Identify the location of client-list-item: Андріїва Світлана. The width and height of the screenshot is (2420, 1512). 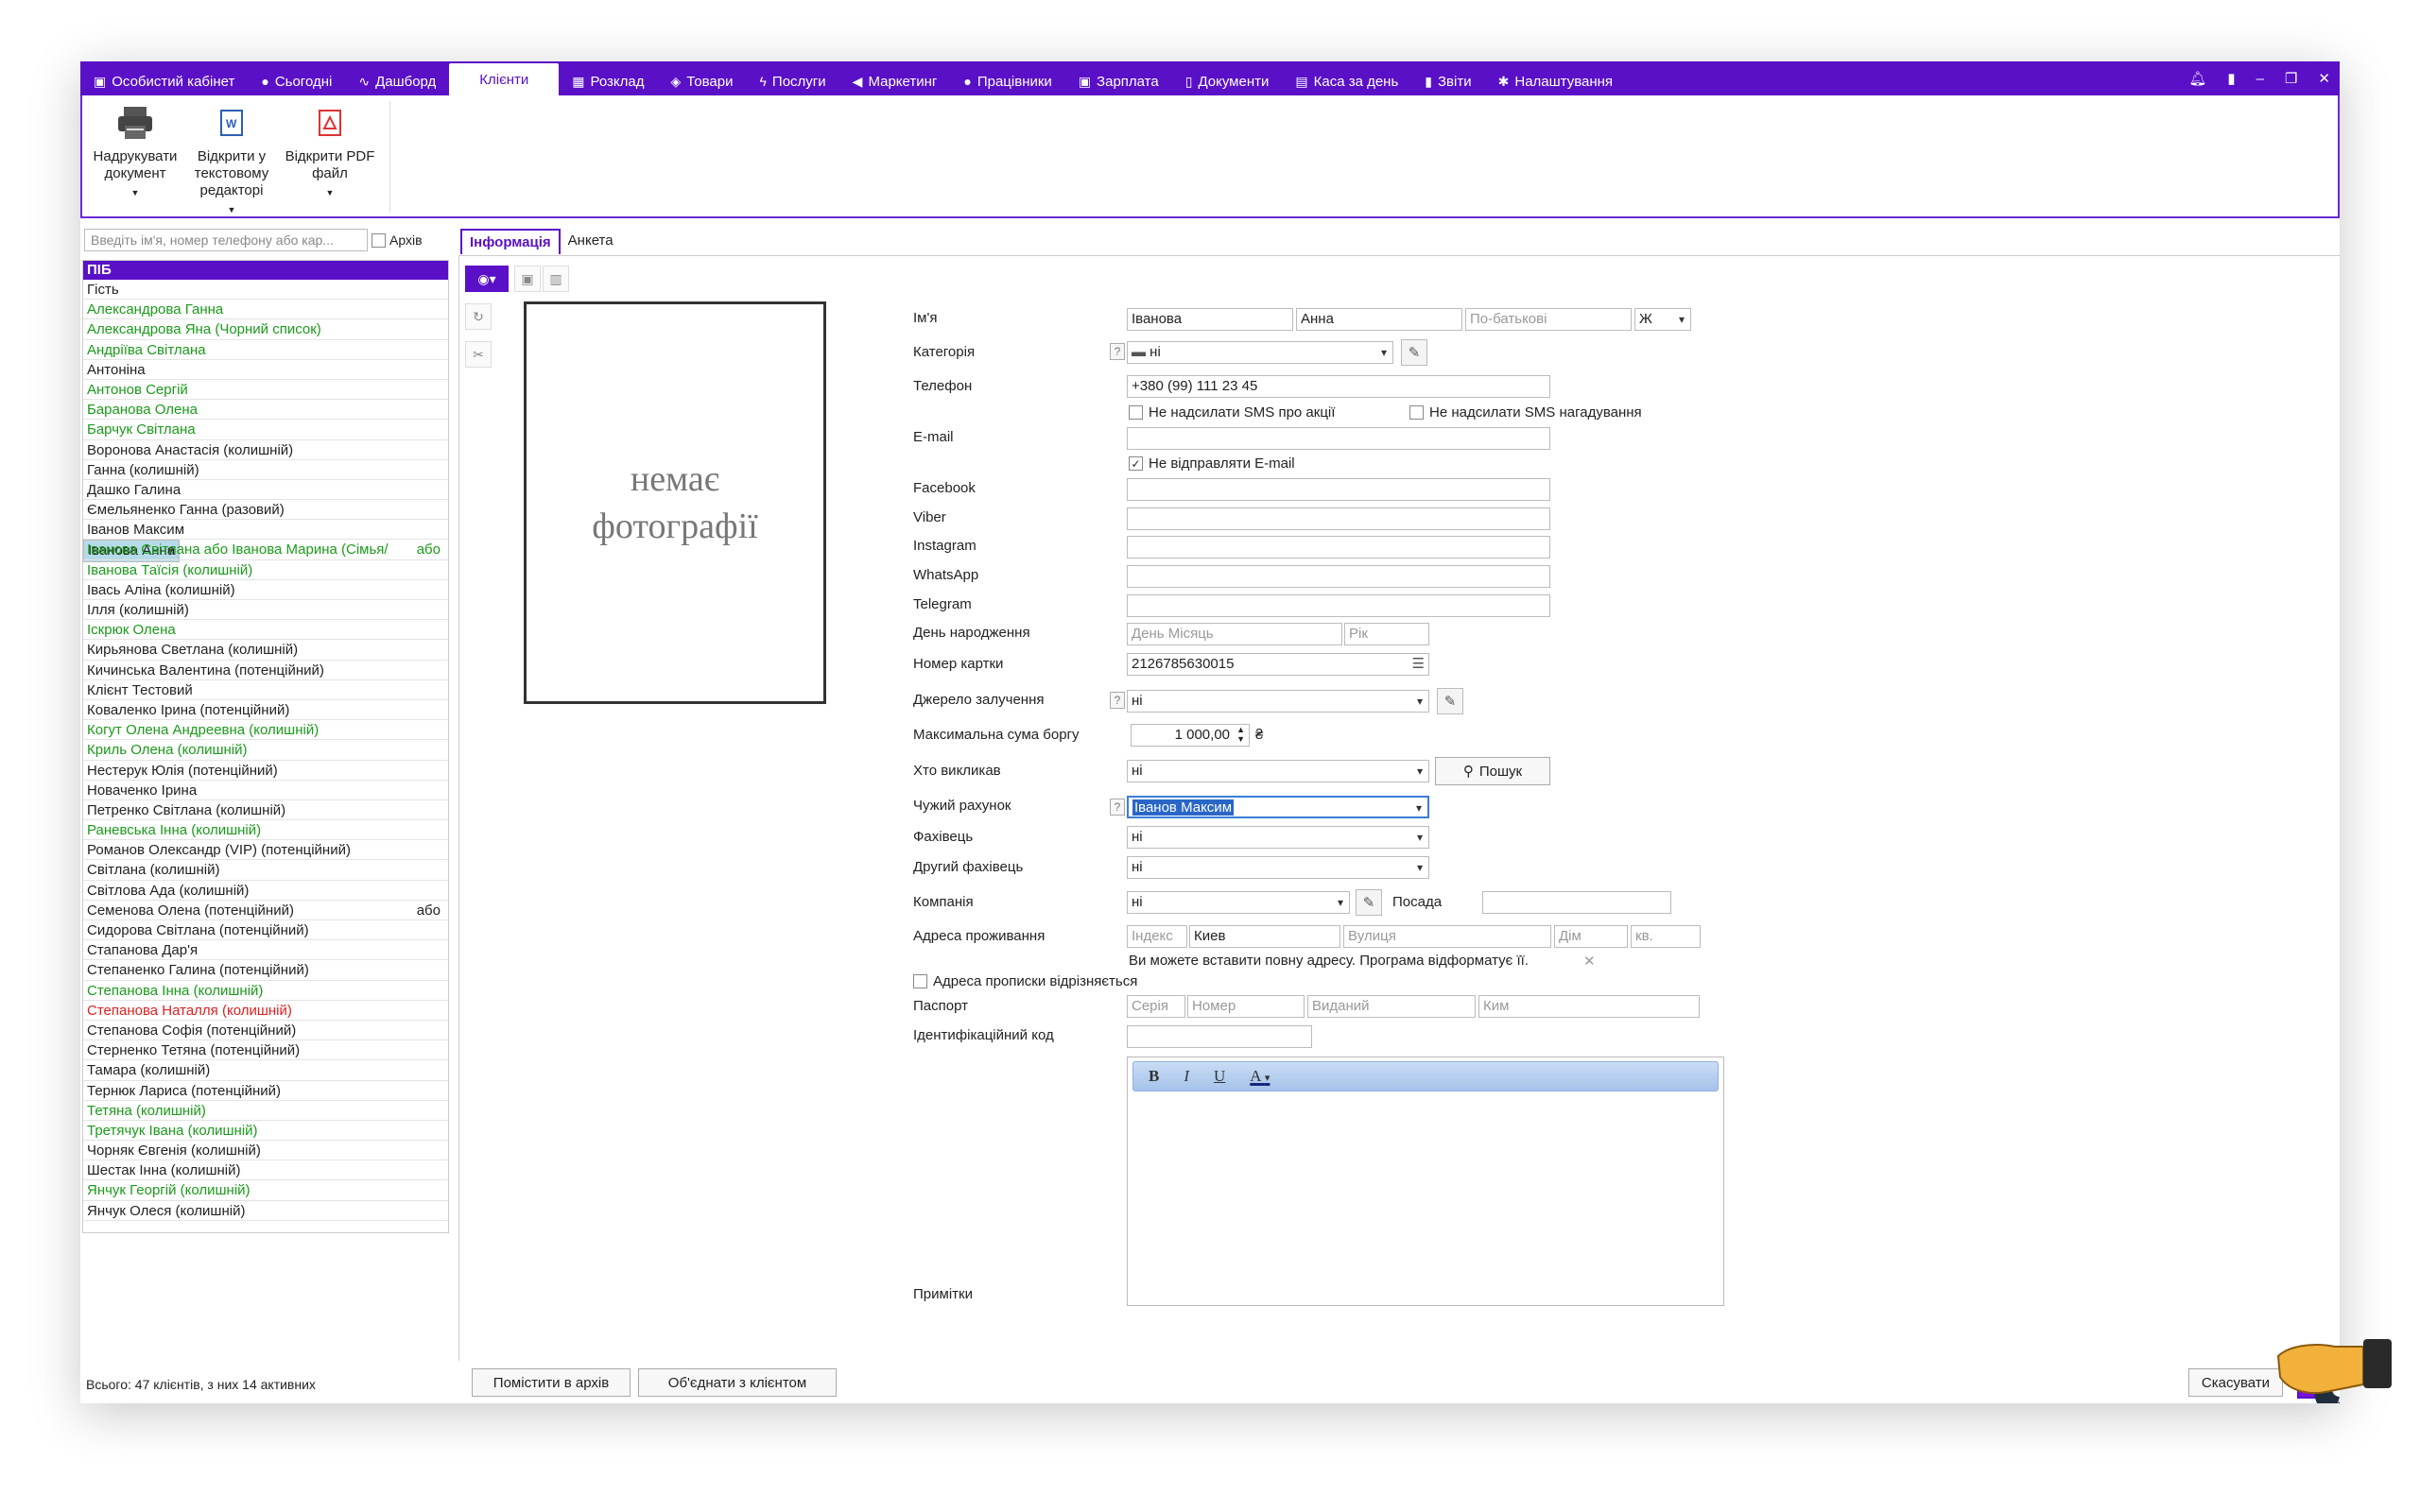
(265, 350).